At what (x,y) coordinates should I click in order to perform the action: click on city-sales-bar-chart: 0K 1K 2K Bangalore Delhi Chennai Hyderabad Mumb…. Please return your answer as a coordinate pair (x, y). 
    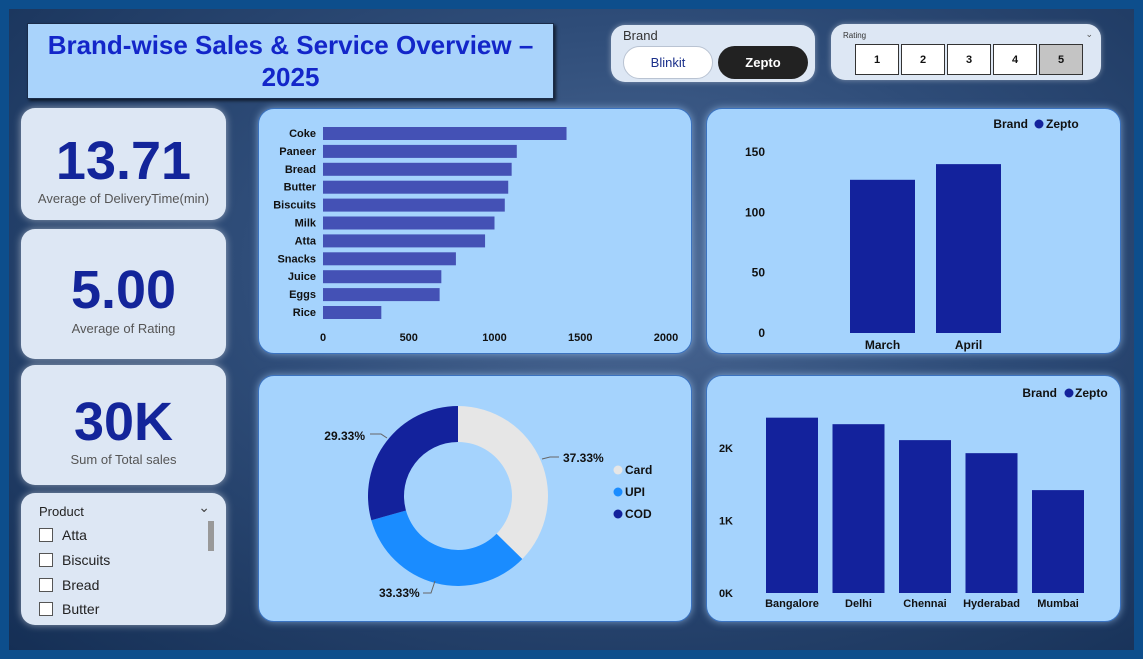
    Looking at the image, I should click on (913, 498).